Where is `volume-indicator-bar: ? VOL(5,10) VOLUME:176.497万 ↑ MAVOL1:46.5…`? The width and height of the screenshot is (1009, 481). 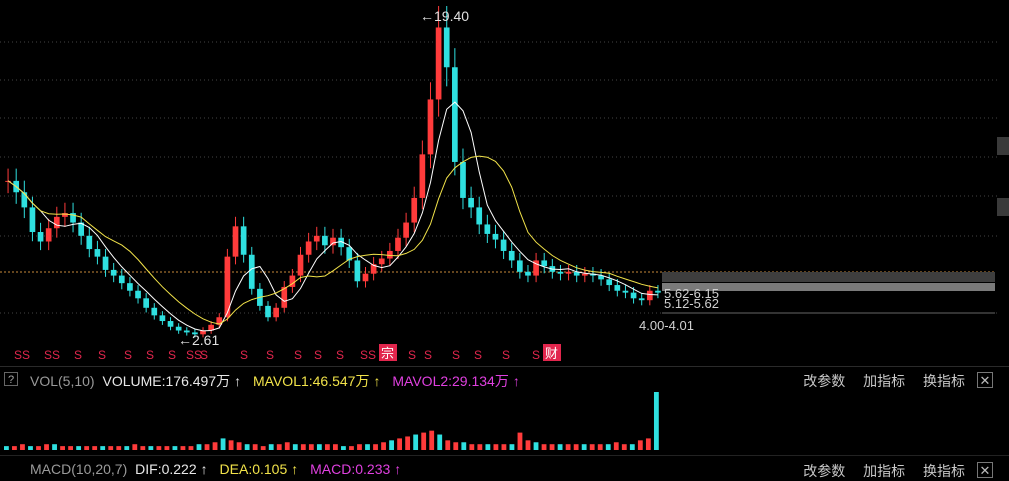 volume-indicator-bar: ? VOL(5,10) VOLUME:176.497万 ↑ MAVOL1:46.5… is located at coordinates (504, 378).